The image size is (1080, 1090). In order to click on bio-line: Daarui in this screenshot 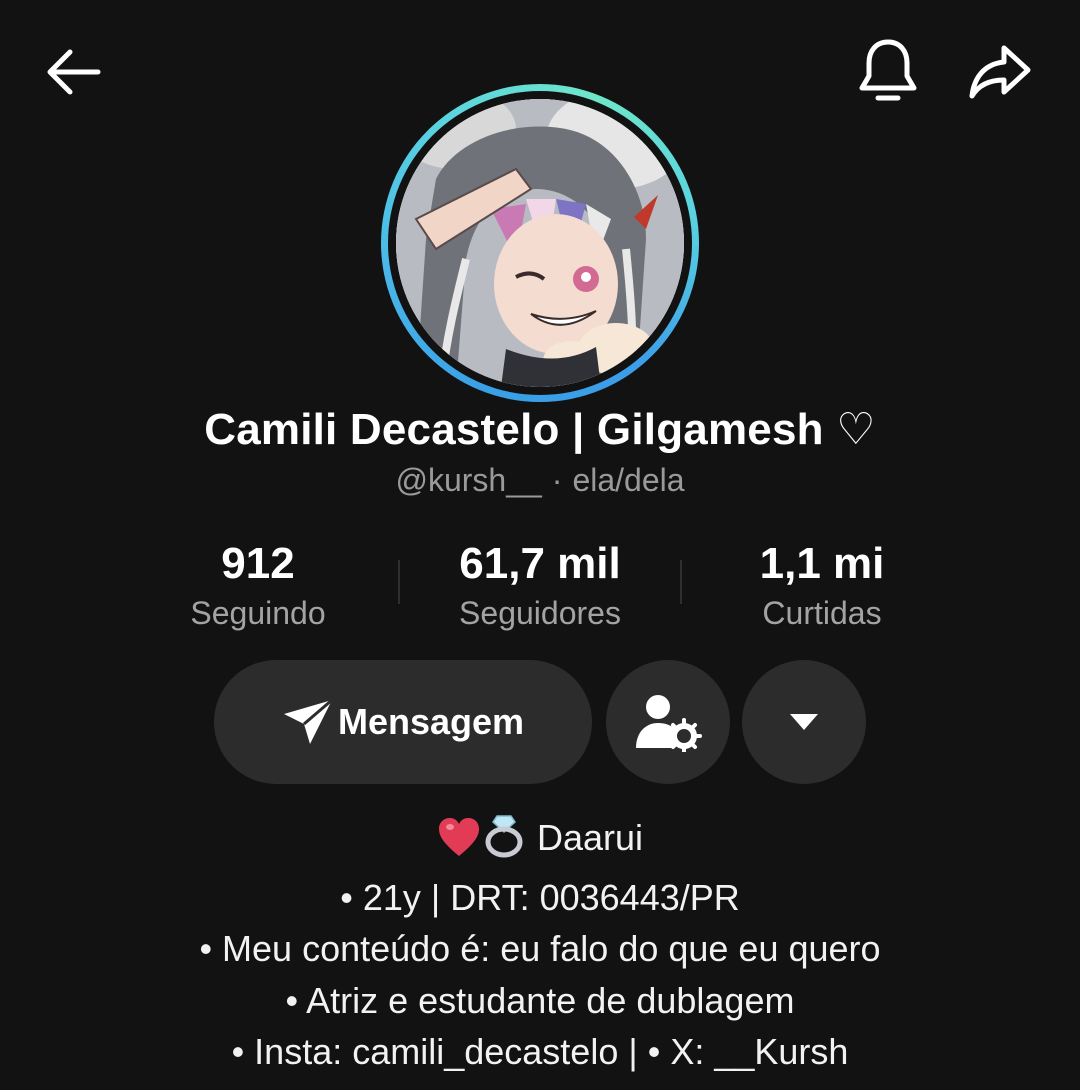, I will do `click(540, 842)`.